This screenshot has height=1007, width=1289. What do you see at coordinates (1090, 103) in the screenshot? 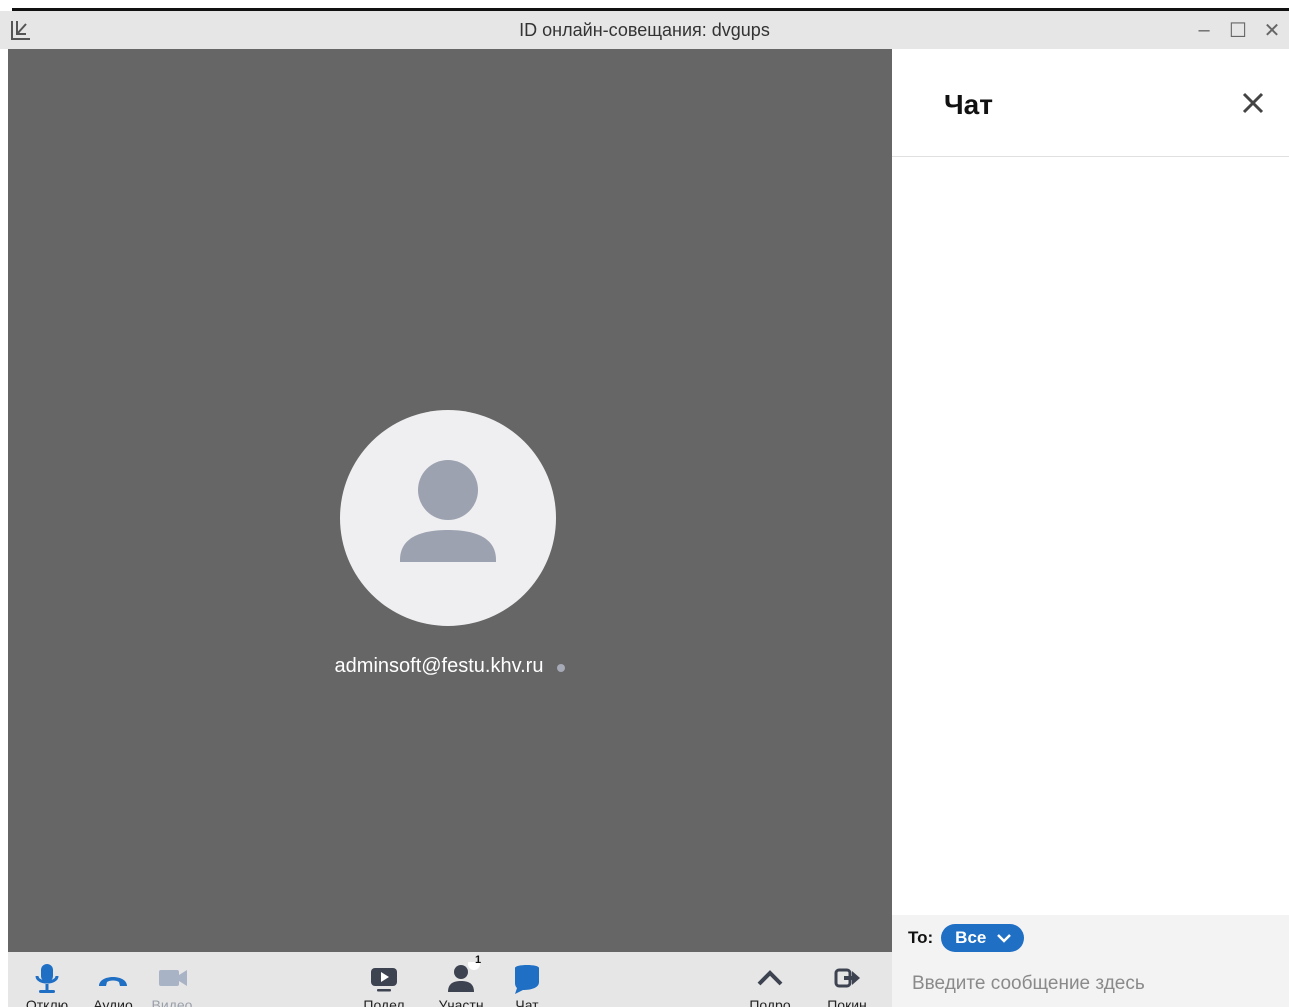
I see `chat-header: Чат` at bounding box center [1090, 103].